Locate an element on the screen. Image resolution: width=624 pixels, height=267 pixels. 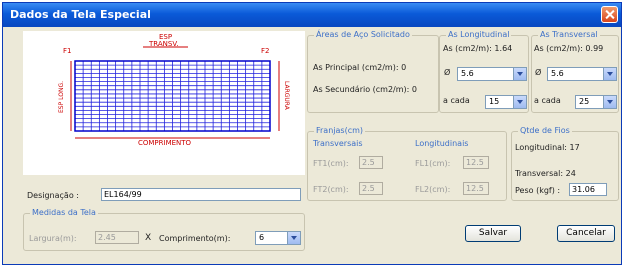
longitudinal-as-label: As (cm2/m): 1.64 is located at coordinates (478, 48).